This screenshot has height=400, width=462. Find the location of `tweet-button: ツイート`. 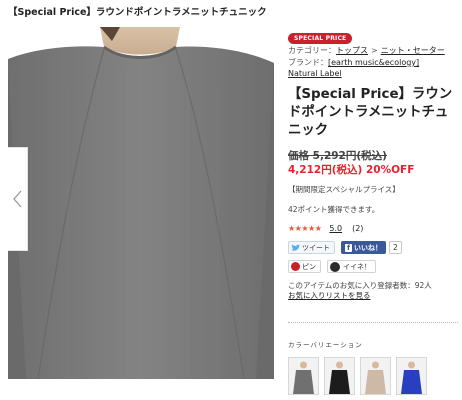

tweet-button: ツイート is located at coordinates (311, 247).